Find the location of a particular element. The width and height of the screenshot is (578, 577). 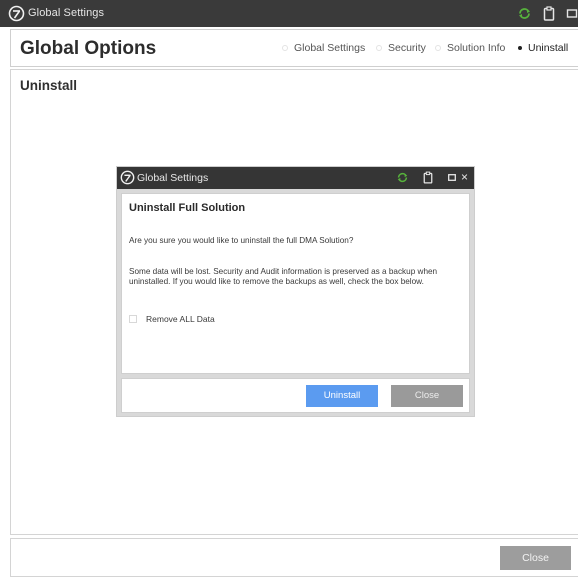

tab-label: Security is located at coordinates (407, 48).